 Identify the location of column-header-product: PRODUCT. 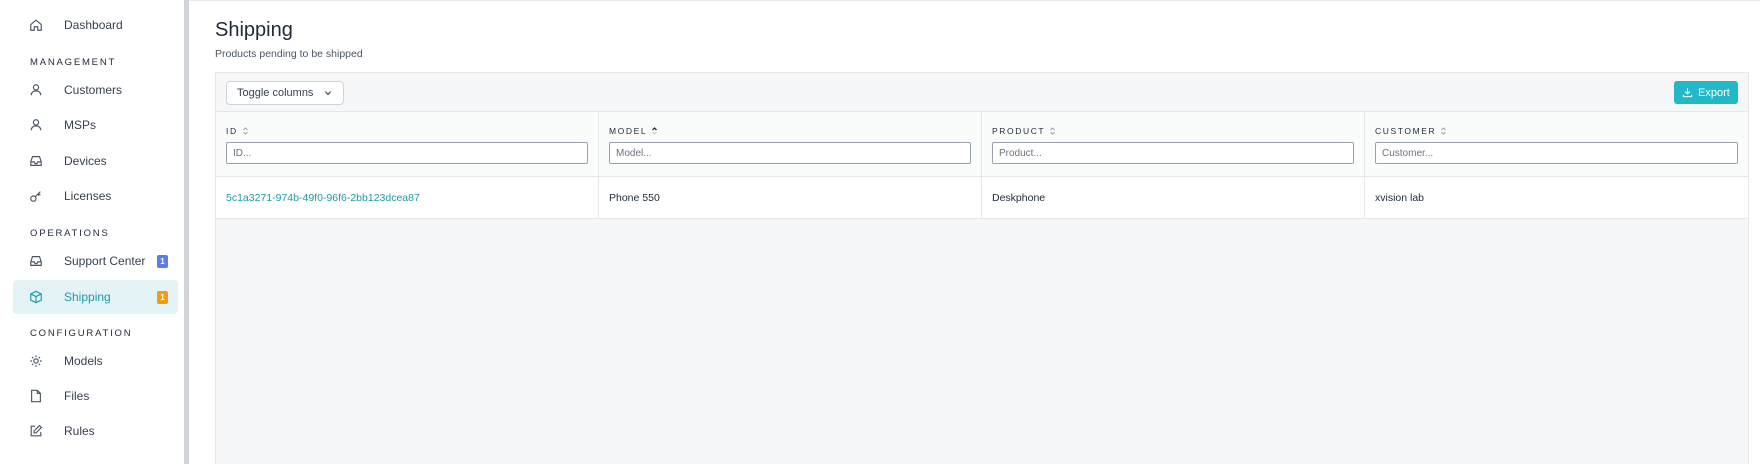
(1173, 144).